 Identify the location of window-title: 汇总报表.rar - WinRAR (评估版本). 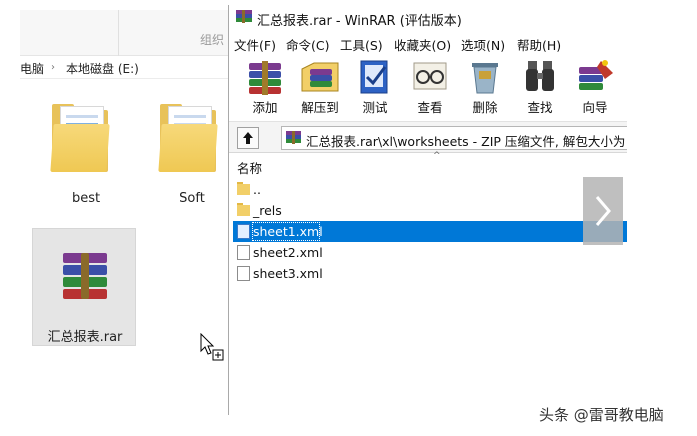
(359, 21).